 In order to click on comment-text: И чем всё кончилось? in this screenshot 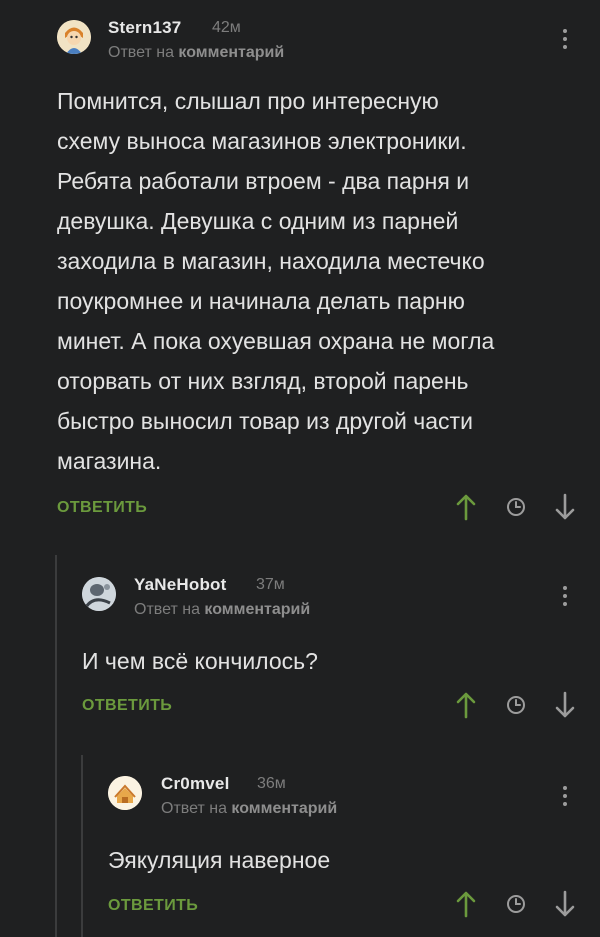, I will do `click(200, 661)`.